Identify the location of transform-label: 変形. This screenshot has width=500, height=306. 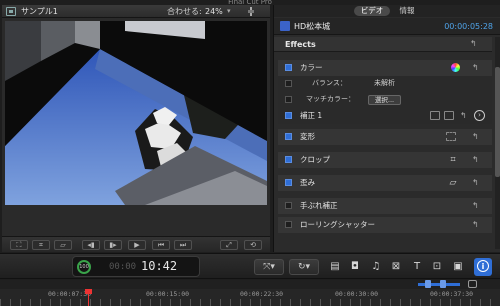
(307, 136).